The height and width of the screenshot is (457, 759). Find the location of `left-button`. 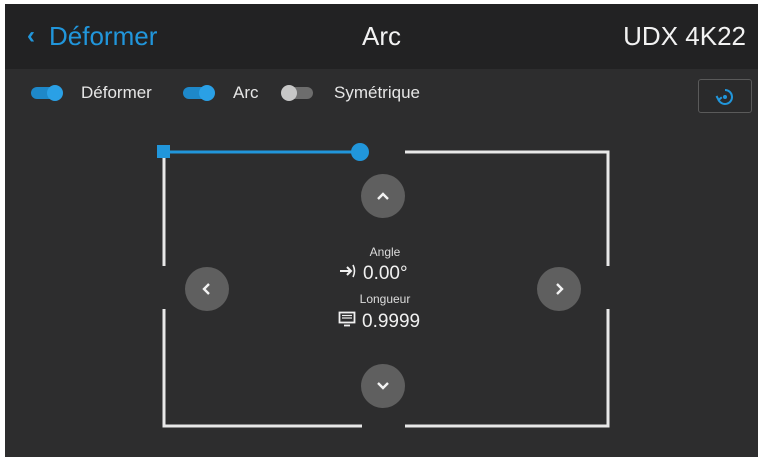

left-button is located at coordinates (207, 289).